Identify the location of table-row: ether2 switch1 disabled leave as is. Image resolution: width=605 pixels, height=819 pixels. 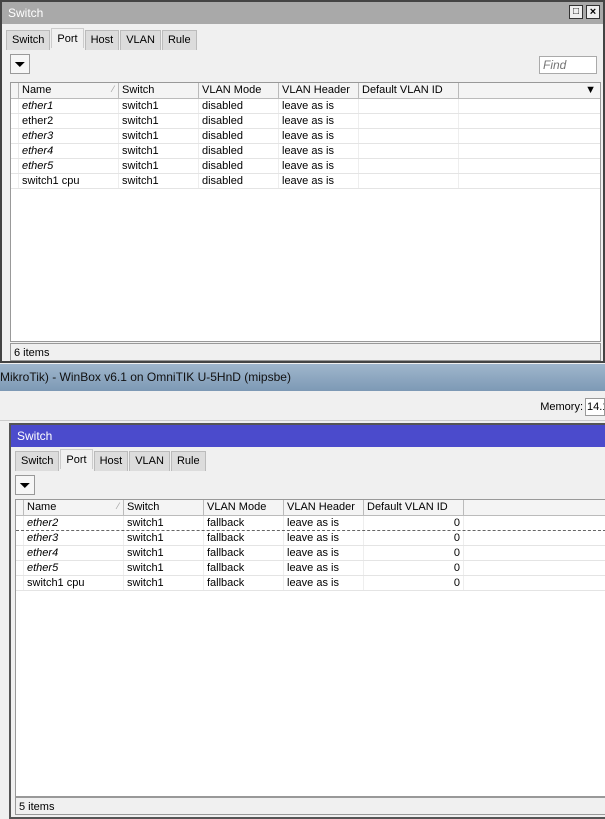
(305, 121).